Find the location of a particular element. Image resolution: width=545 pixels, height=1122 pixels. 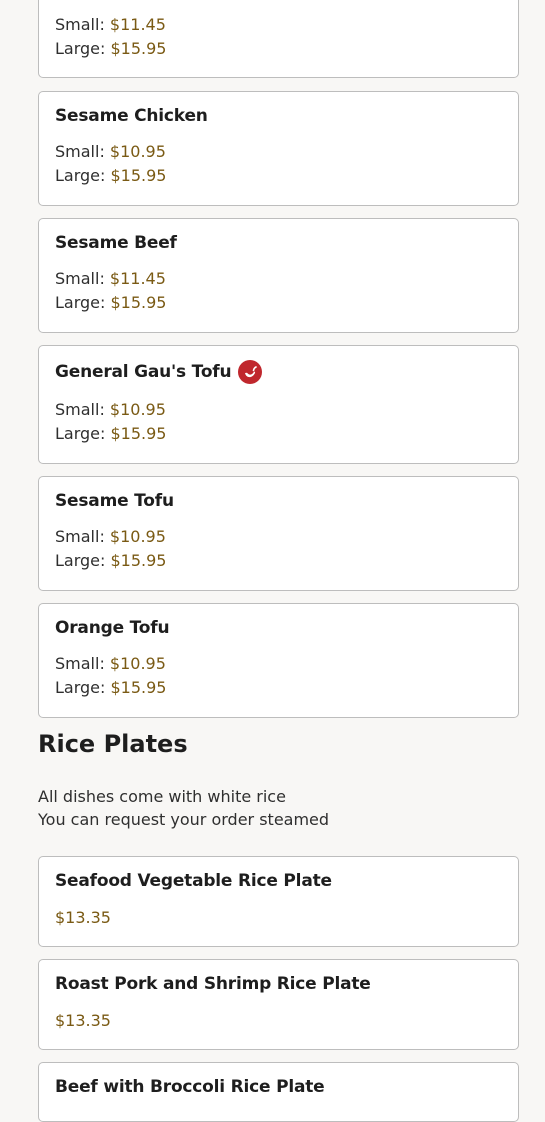

section-title: Rice Plates is located at coordinates (113, 744).